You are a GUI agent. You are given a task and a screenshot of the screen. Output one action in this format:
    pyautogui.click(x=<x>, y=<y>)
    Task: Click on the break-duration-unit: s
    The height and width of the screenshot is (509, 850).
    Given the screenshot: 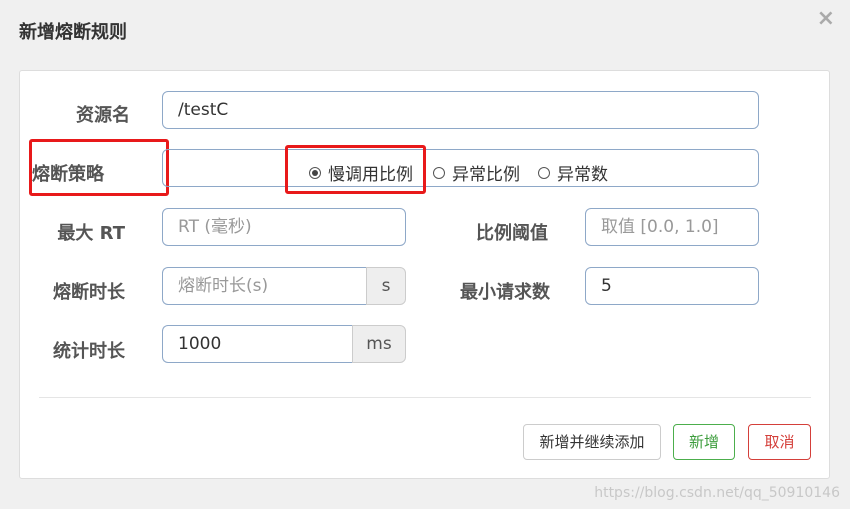 What is the action you would take?
    pyautogui.click(x=386, y=286)
    